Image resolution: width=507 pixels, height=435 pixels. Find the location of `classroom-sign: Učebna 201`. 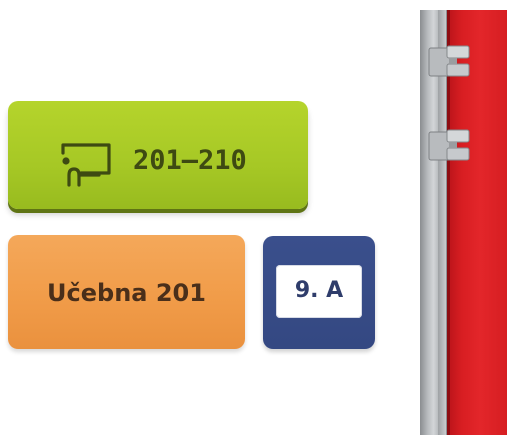

classroom-sign: Učebna 201 is located at coordinates (126, 292).